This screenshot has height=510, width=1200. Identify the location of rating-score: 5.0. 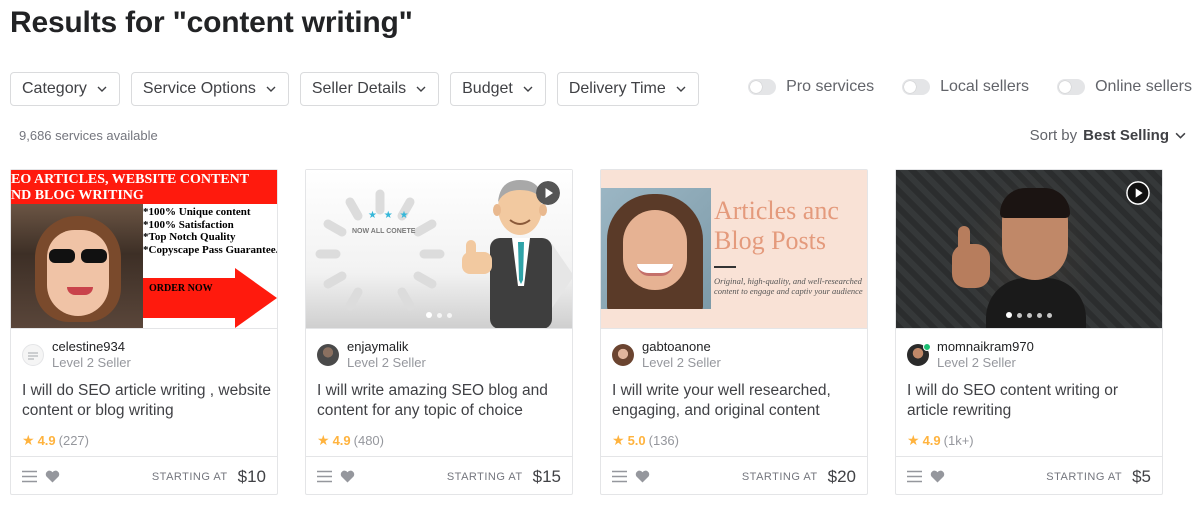
(636, 440).